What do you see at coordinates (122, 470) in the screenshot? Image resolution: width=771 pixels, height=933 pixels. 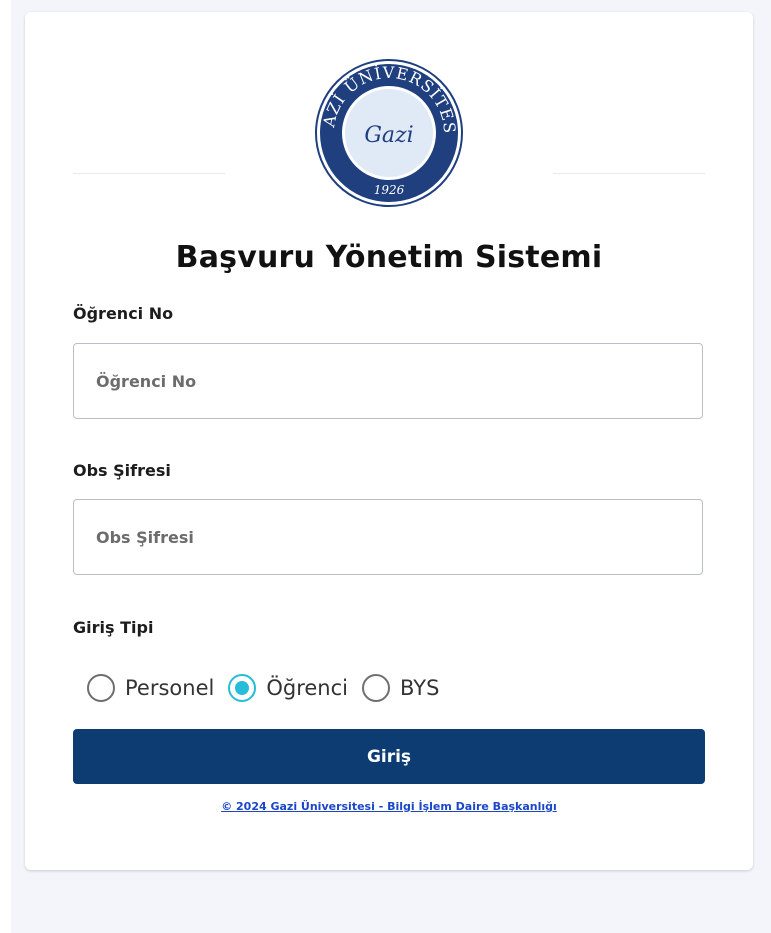 I see `password-label: Obs Şifresi` at bounding box center [122, 470].